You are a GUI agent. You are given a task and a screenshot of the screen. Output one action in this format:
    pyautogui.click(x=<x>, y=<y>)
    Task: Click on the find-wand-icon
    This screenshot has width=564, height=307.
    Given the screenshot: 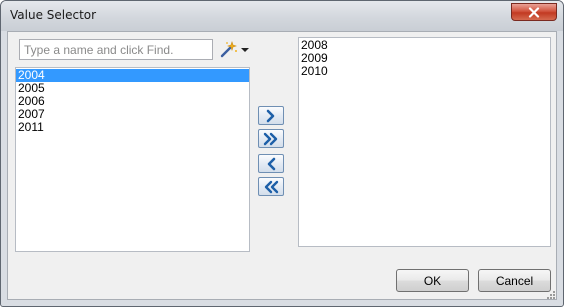 What is the action you would take?
    pyautogui.click(x=228, y=48)
    